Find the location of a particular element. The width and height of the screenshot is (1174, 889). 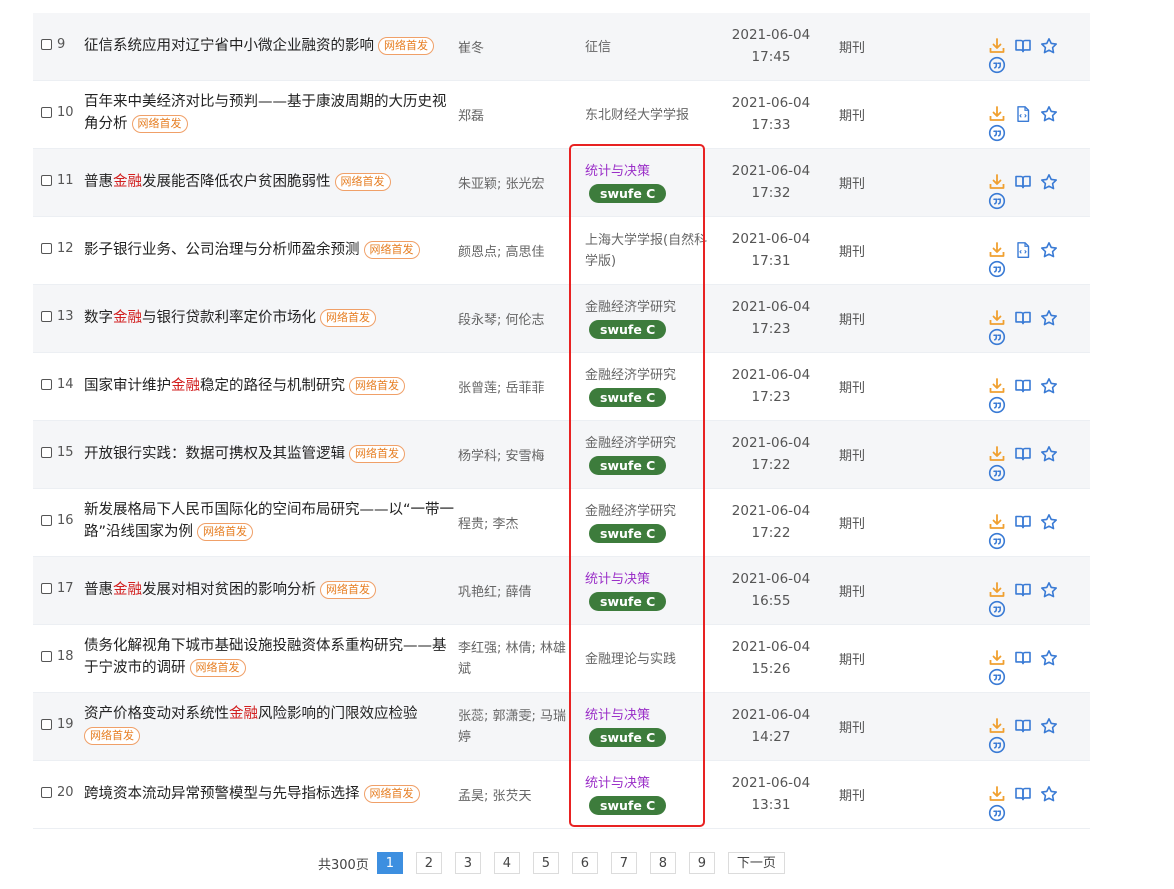

source-name: 东北财经大学学报 is located at coordinates (637, 115).